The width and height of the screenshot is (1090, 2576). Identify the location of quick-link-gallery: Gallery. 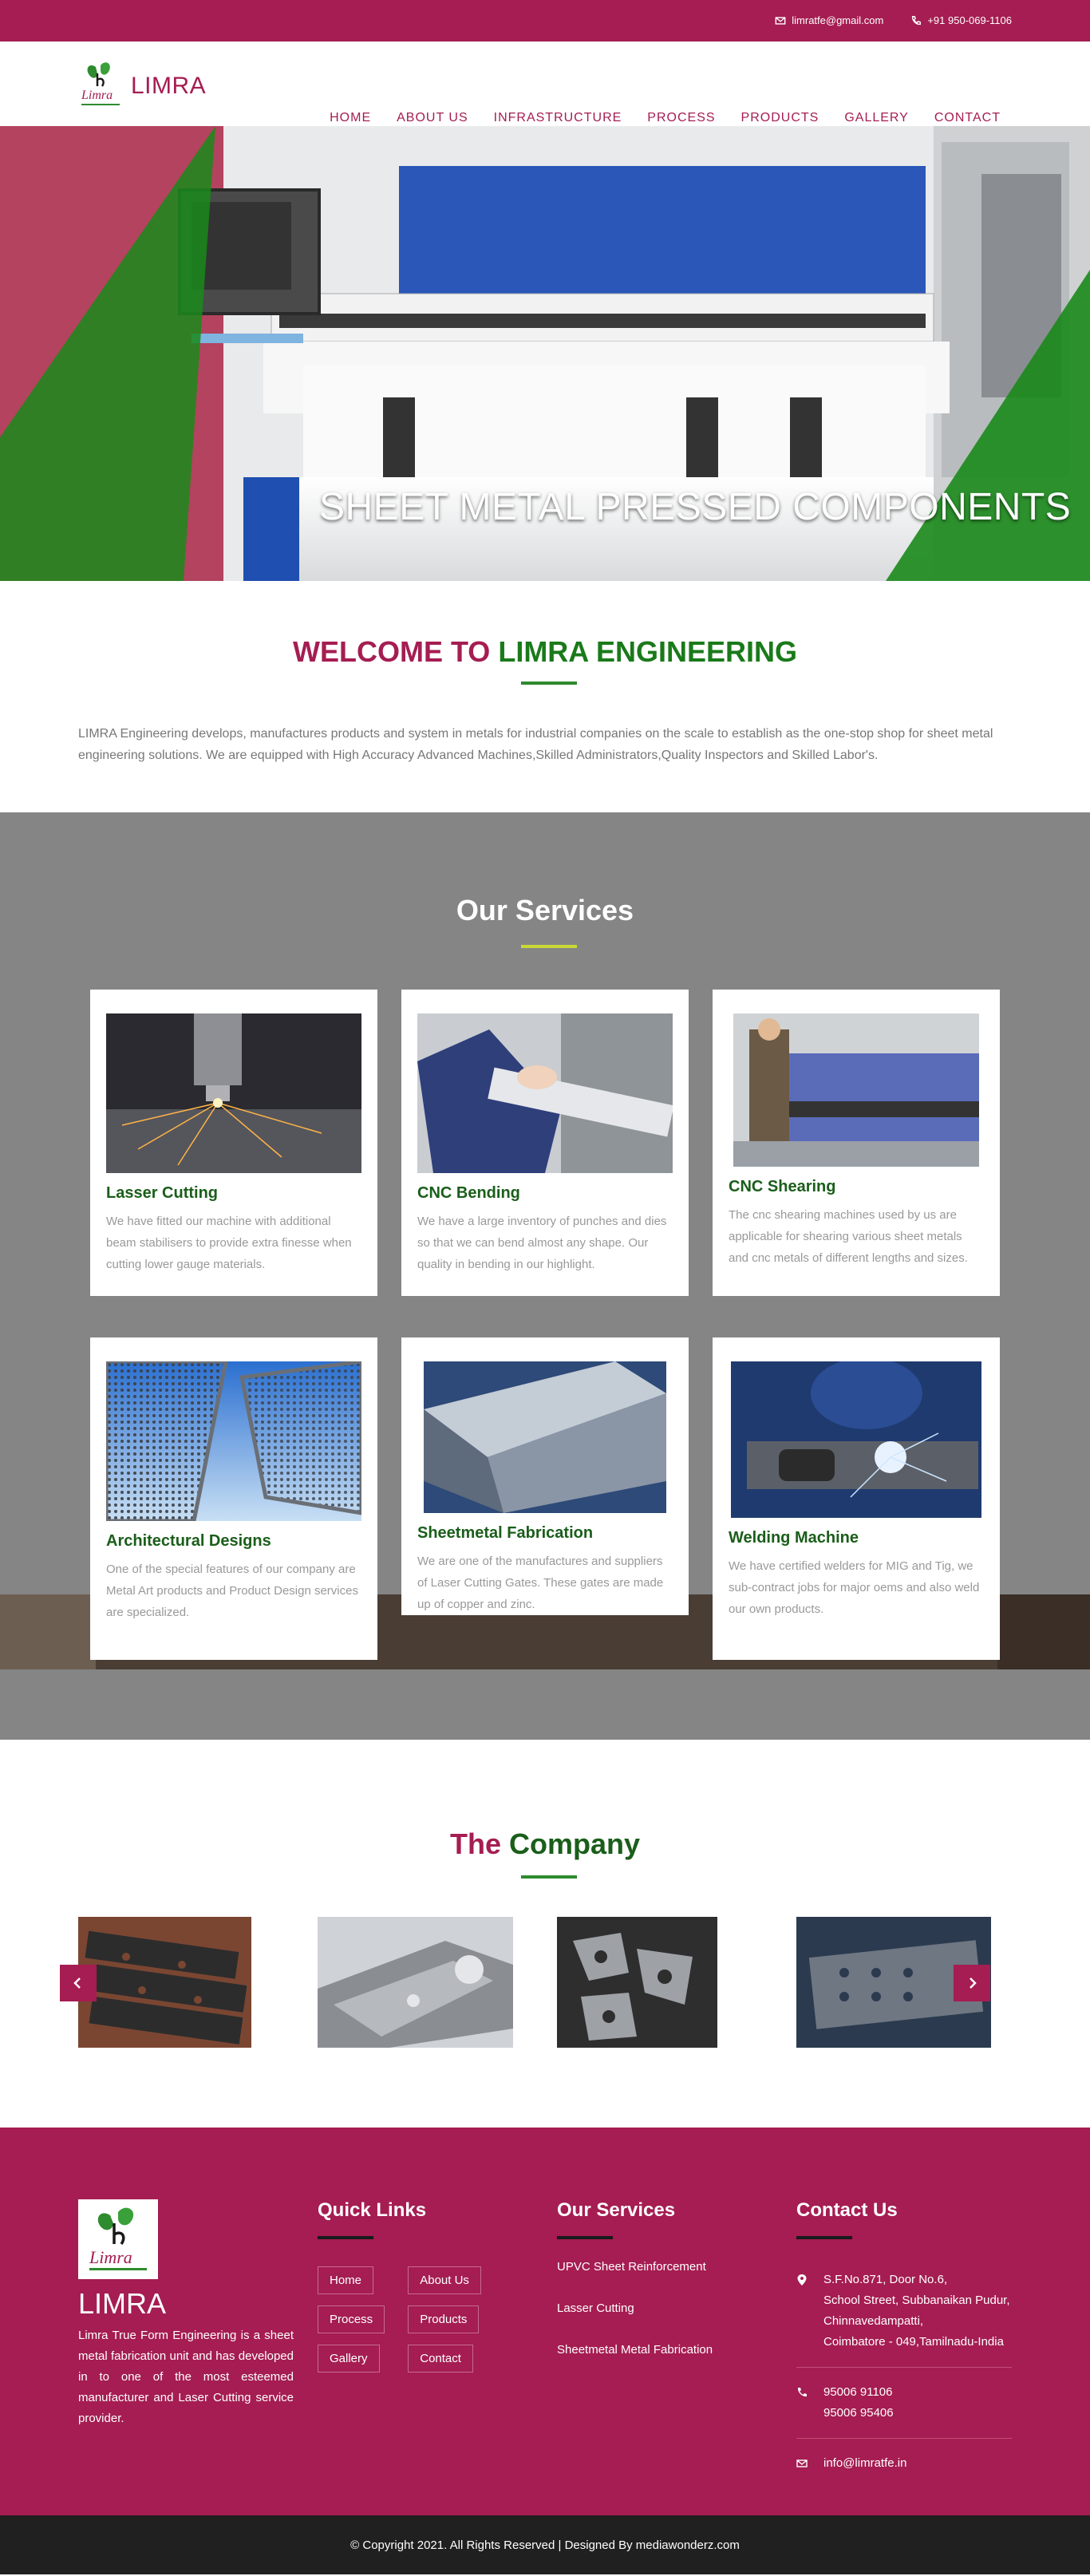
(349, 2359).